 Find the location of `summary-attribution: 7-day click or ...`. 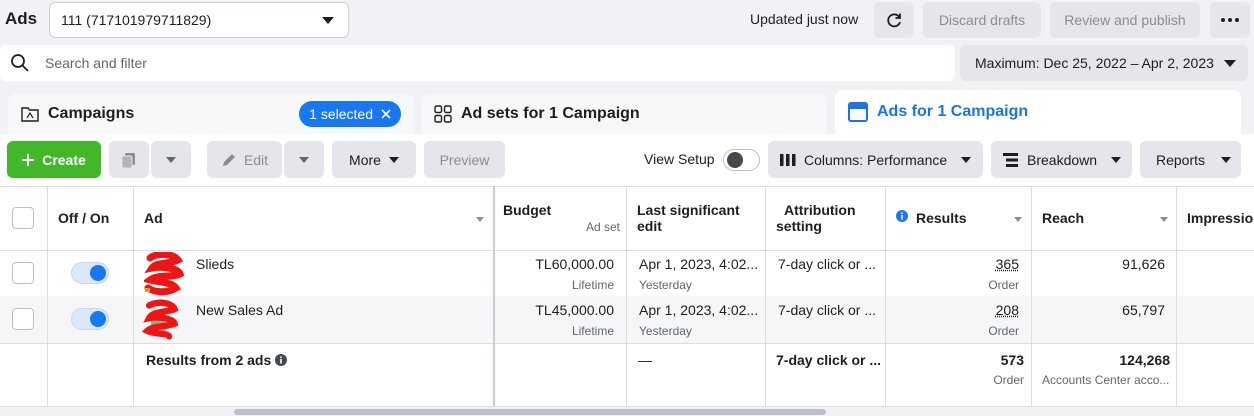

summary-attribution: 7-day click or ... is located at coordinates (829, 360).